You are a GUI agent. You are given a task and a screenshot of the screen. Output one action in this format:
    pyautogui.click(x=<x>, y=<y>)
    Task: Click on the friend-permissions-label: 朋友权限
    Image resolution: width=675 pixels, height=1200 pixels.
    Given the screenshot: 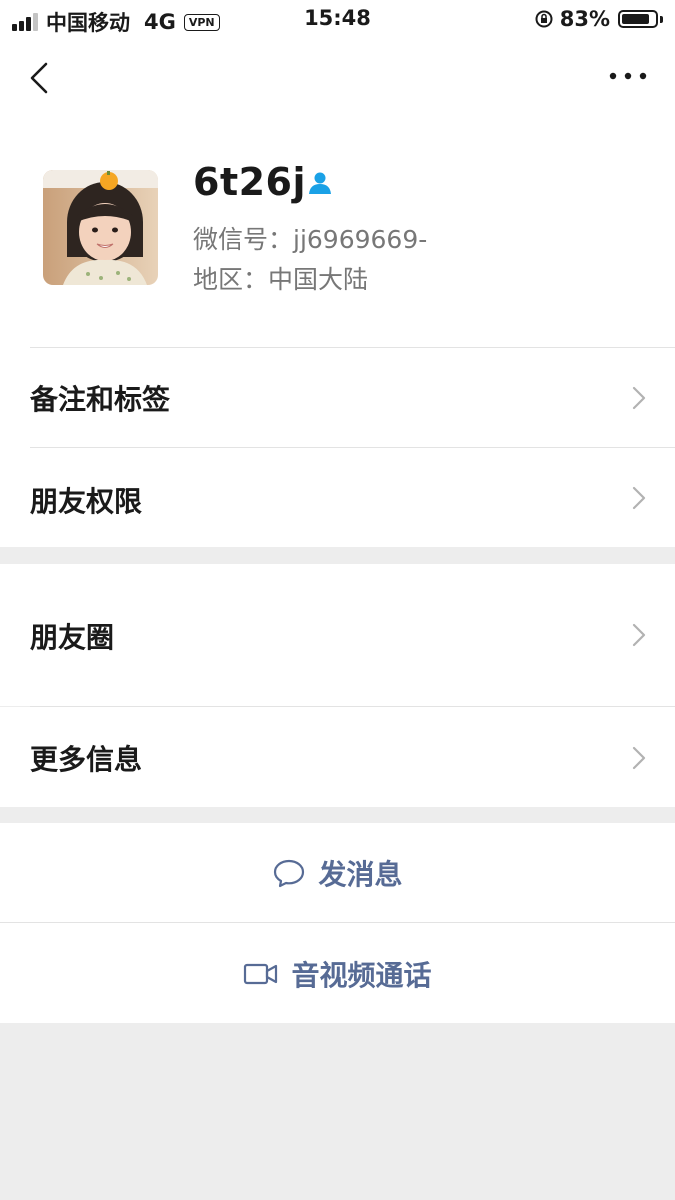 What is the action you would take?
    pyautogui.click(x=86, y=501)
    